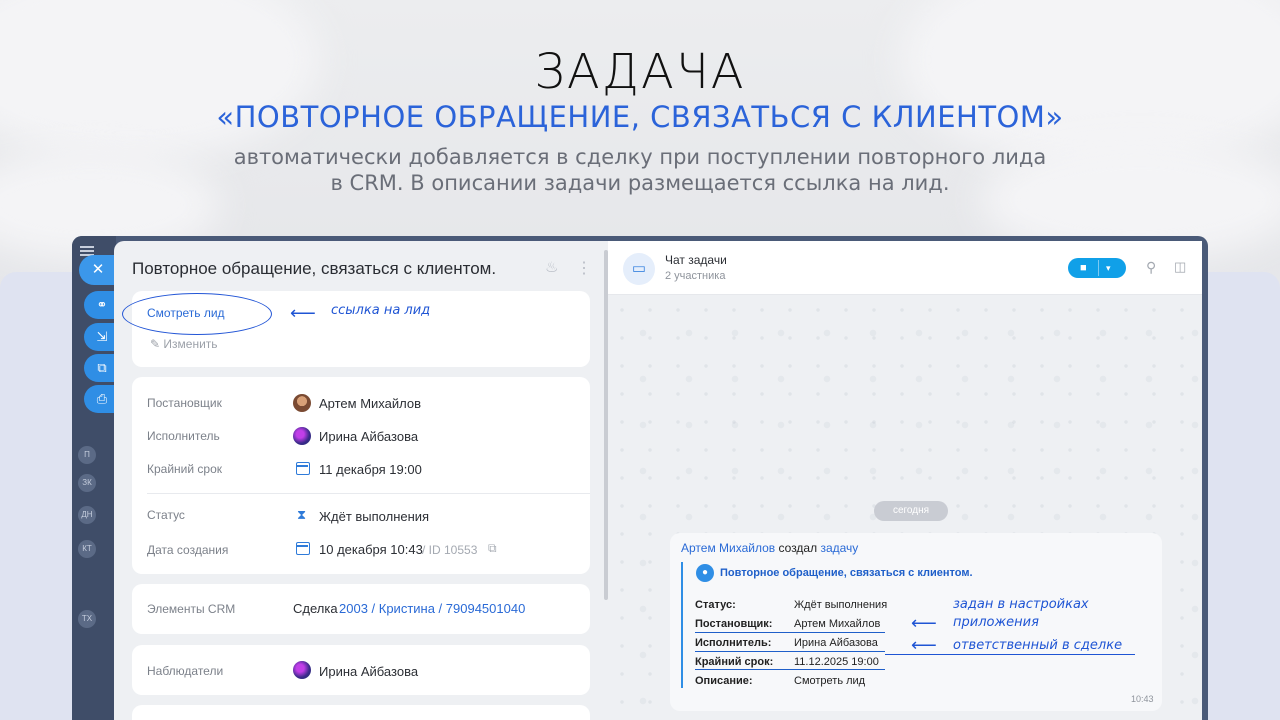  What do you see at coordinates (368, 493) in the screenshot?
I see `divider` at bounding box center [368, 493].